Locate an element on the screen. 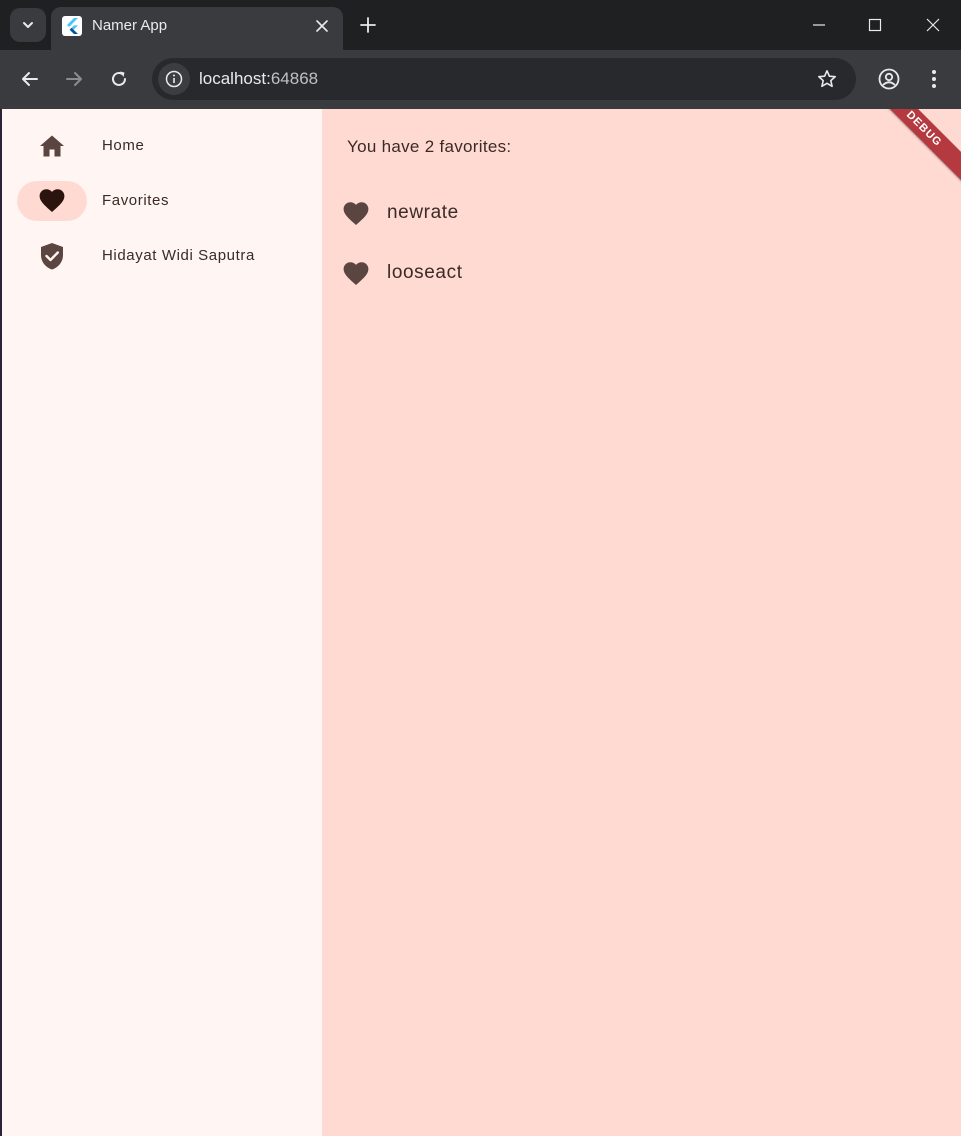 The height and width of the screenshot is (1136, 961). nav-indicator-selected is located at coordinates (52, 201).